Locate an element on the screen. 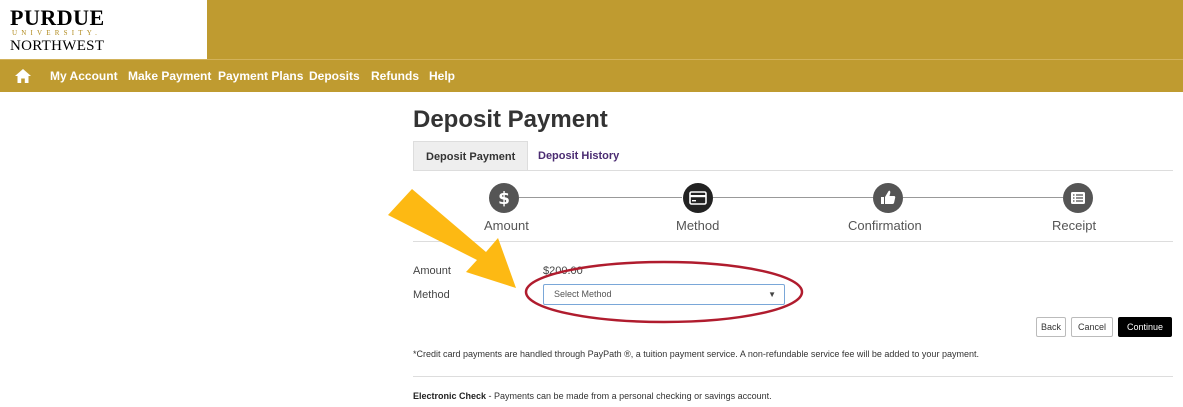  dollar-icon: $ is located at coordinates (504, 199).